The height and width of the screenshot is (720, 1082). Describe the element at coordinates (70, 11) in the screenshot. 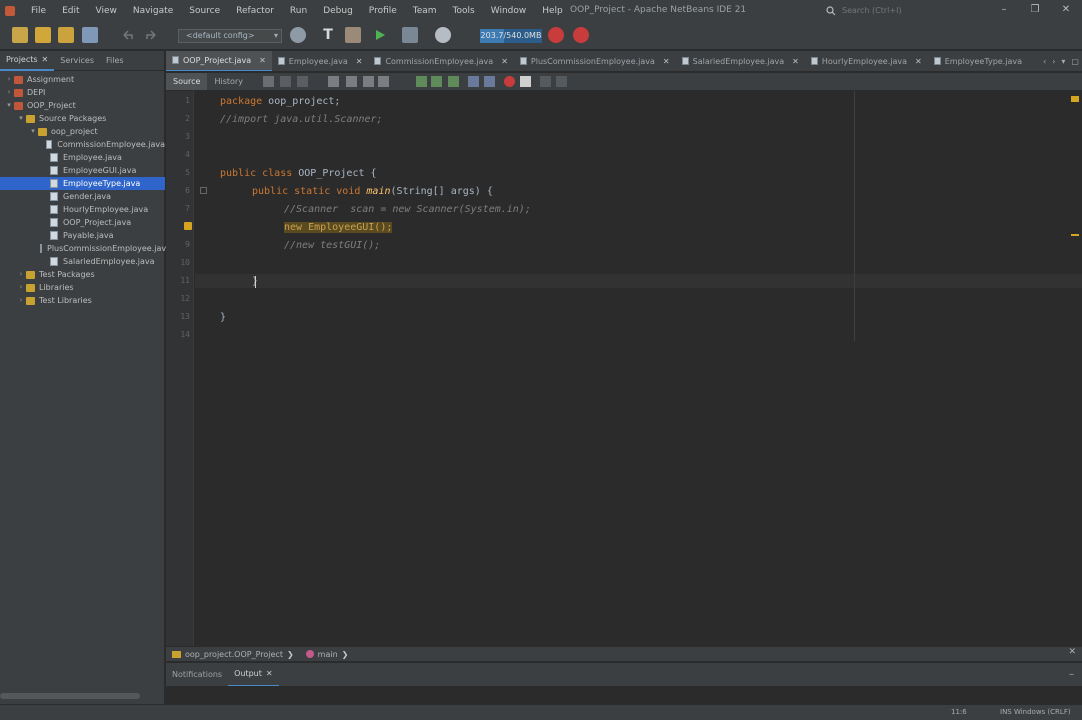

I see `menu-item-edit: Edit` at that location.